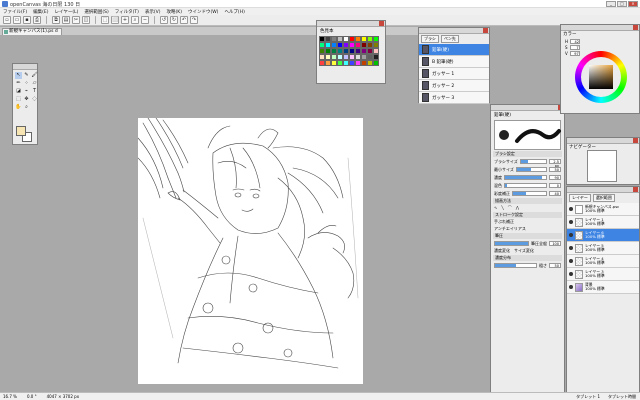 The image size is (640, 400). What do you see at coordinates (603, 198) in the screenshot?
I see `tab-selection: 選択範囲` at bounding box center [603, 198].